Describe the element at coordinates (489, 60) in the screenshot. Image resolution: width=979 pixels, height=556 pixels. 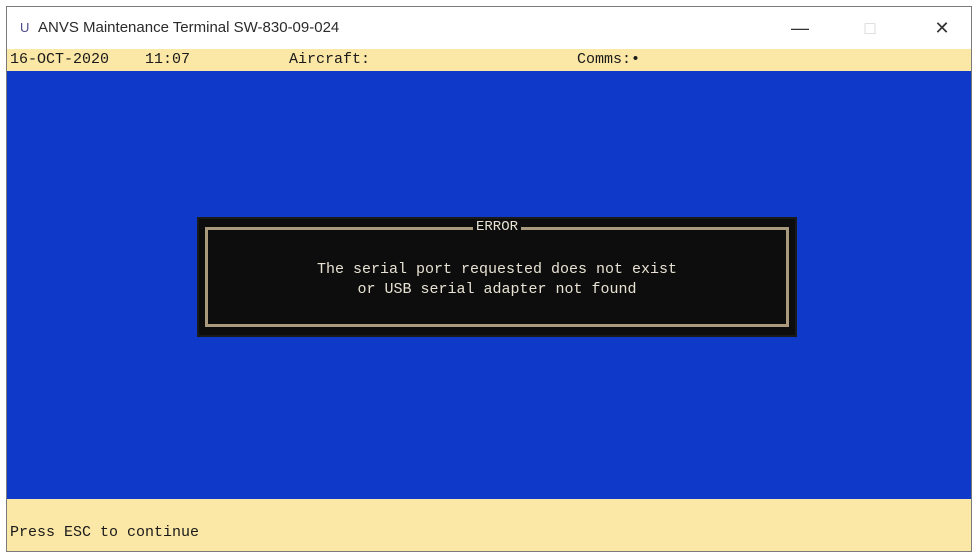
I see `status-bar: 16-OCT-2020 11:07 Aircraft: Comms:•` at that location.